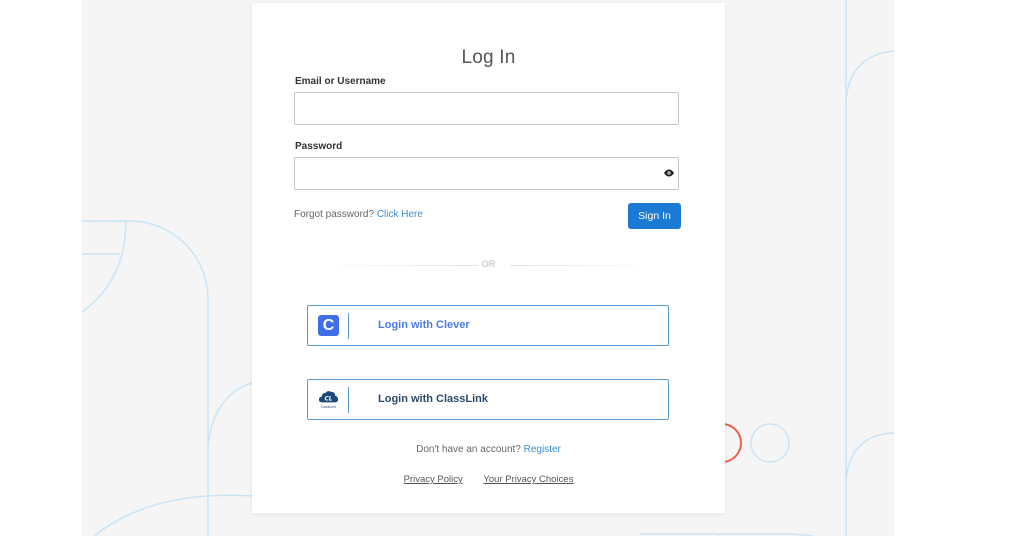  What do you see at coordinates (654, 216) in the screenshot?
I see `sign-in-button: Sign In` at bounding box center [654, 216].